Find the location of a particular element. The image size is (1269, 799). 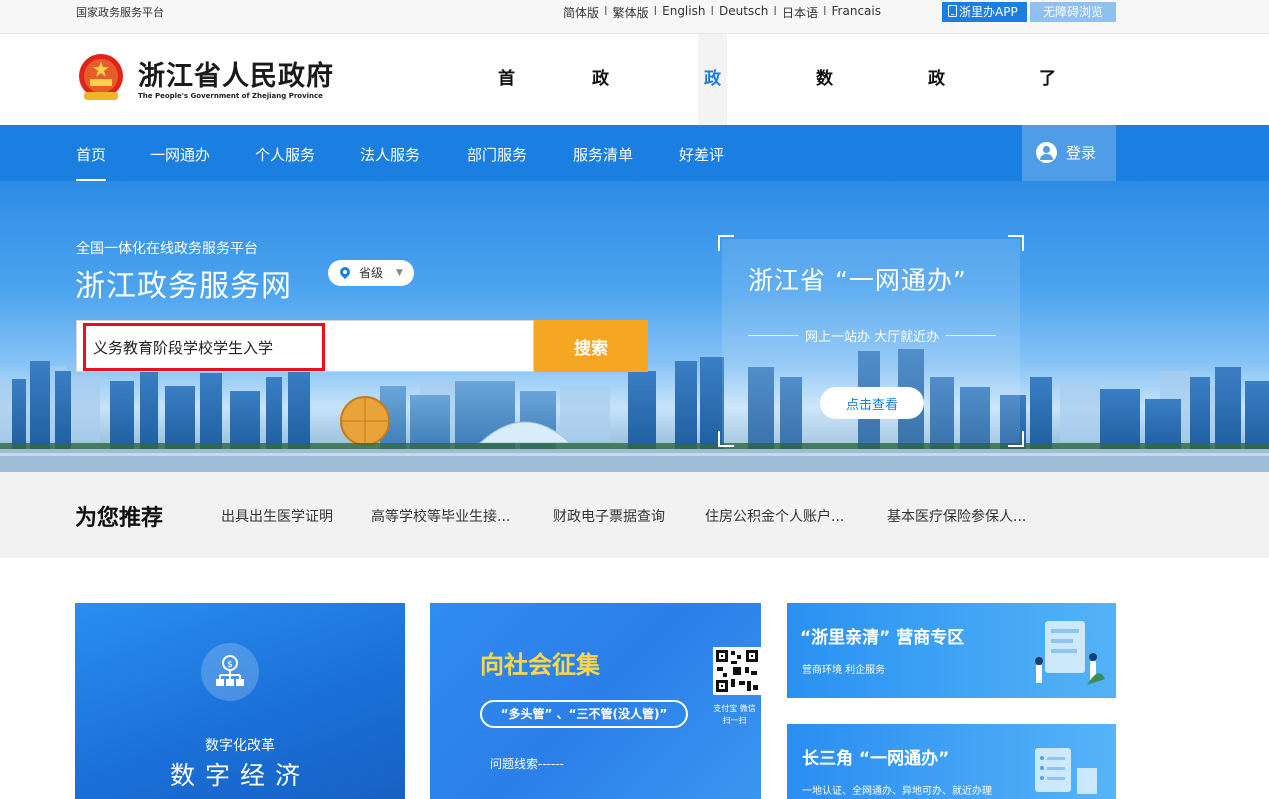

region-label: 省级 is located at coordinates (371, 273).